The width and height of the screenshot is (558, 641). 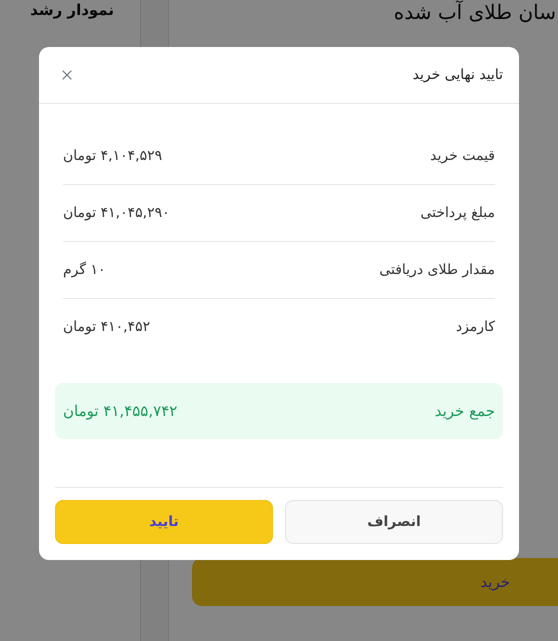 What do you see at coordinates (106, 327) in the screenshot?
I see `row-value: ۴۱۰,۴۵۲ تومان` at bounding box center [106, 327].